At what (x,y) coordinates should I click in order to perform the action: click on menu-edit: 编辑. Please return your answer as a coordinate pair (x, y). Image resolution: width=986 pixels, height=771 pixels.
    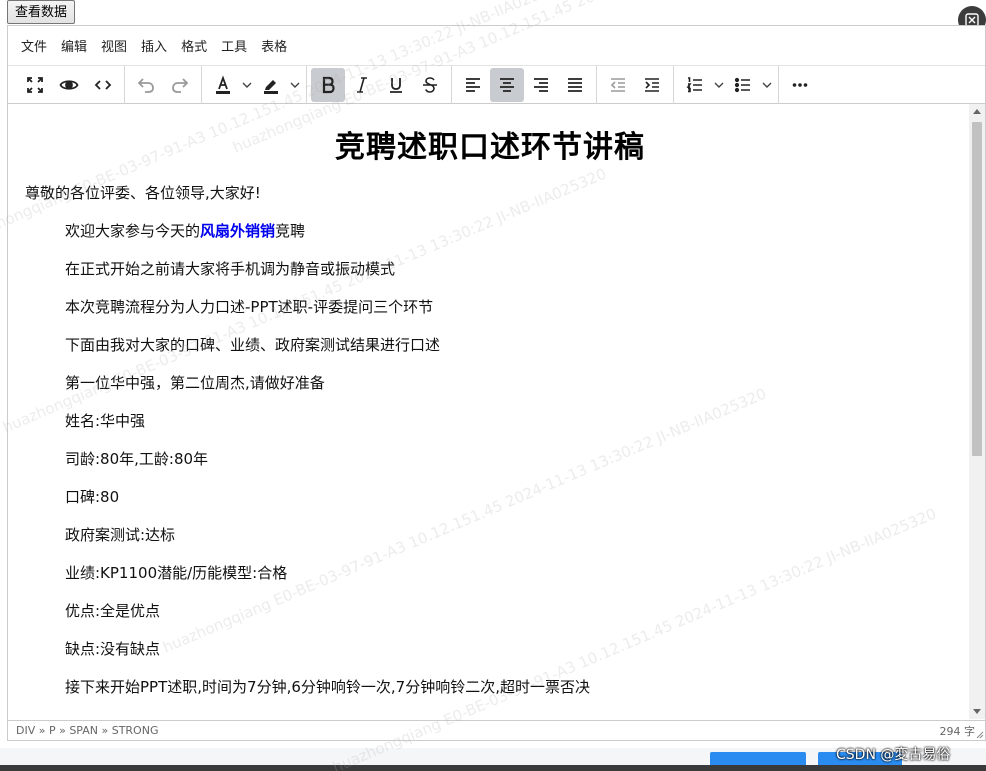
    Looking at the image, I should click on (74, 45).